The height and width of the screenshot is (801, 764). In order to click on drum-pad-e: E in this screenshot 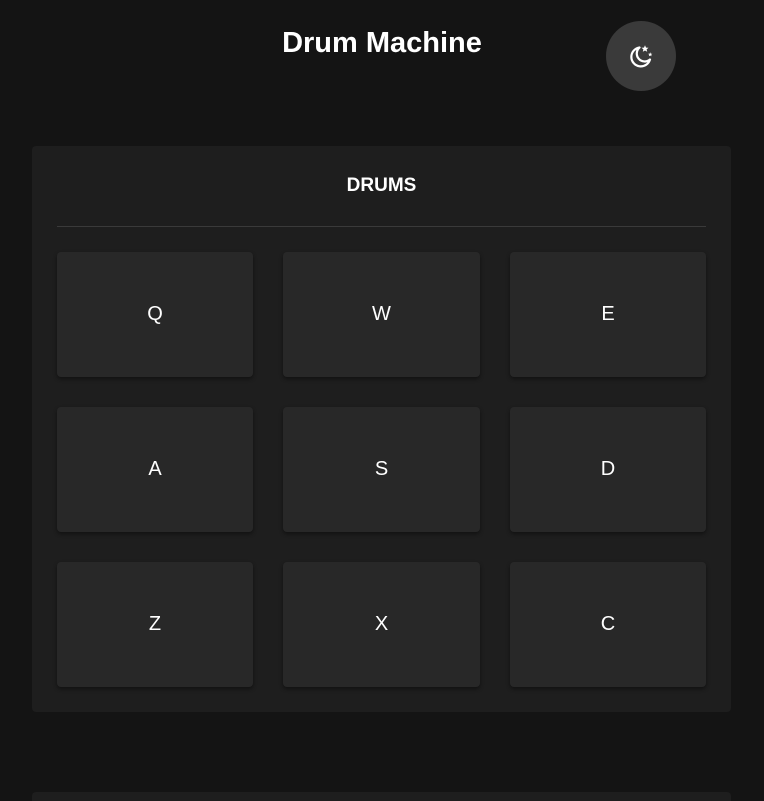, I will do `click(608, 314)`.